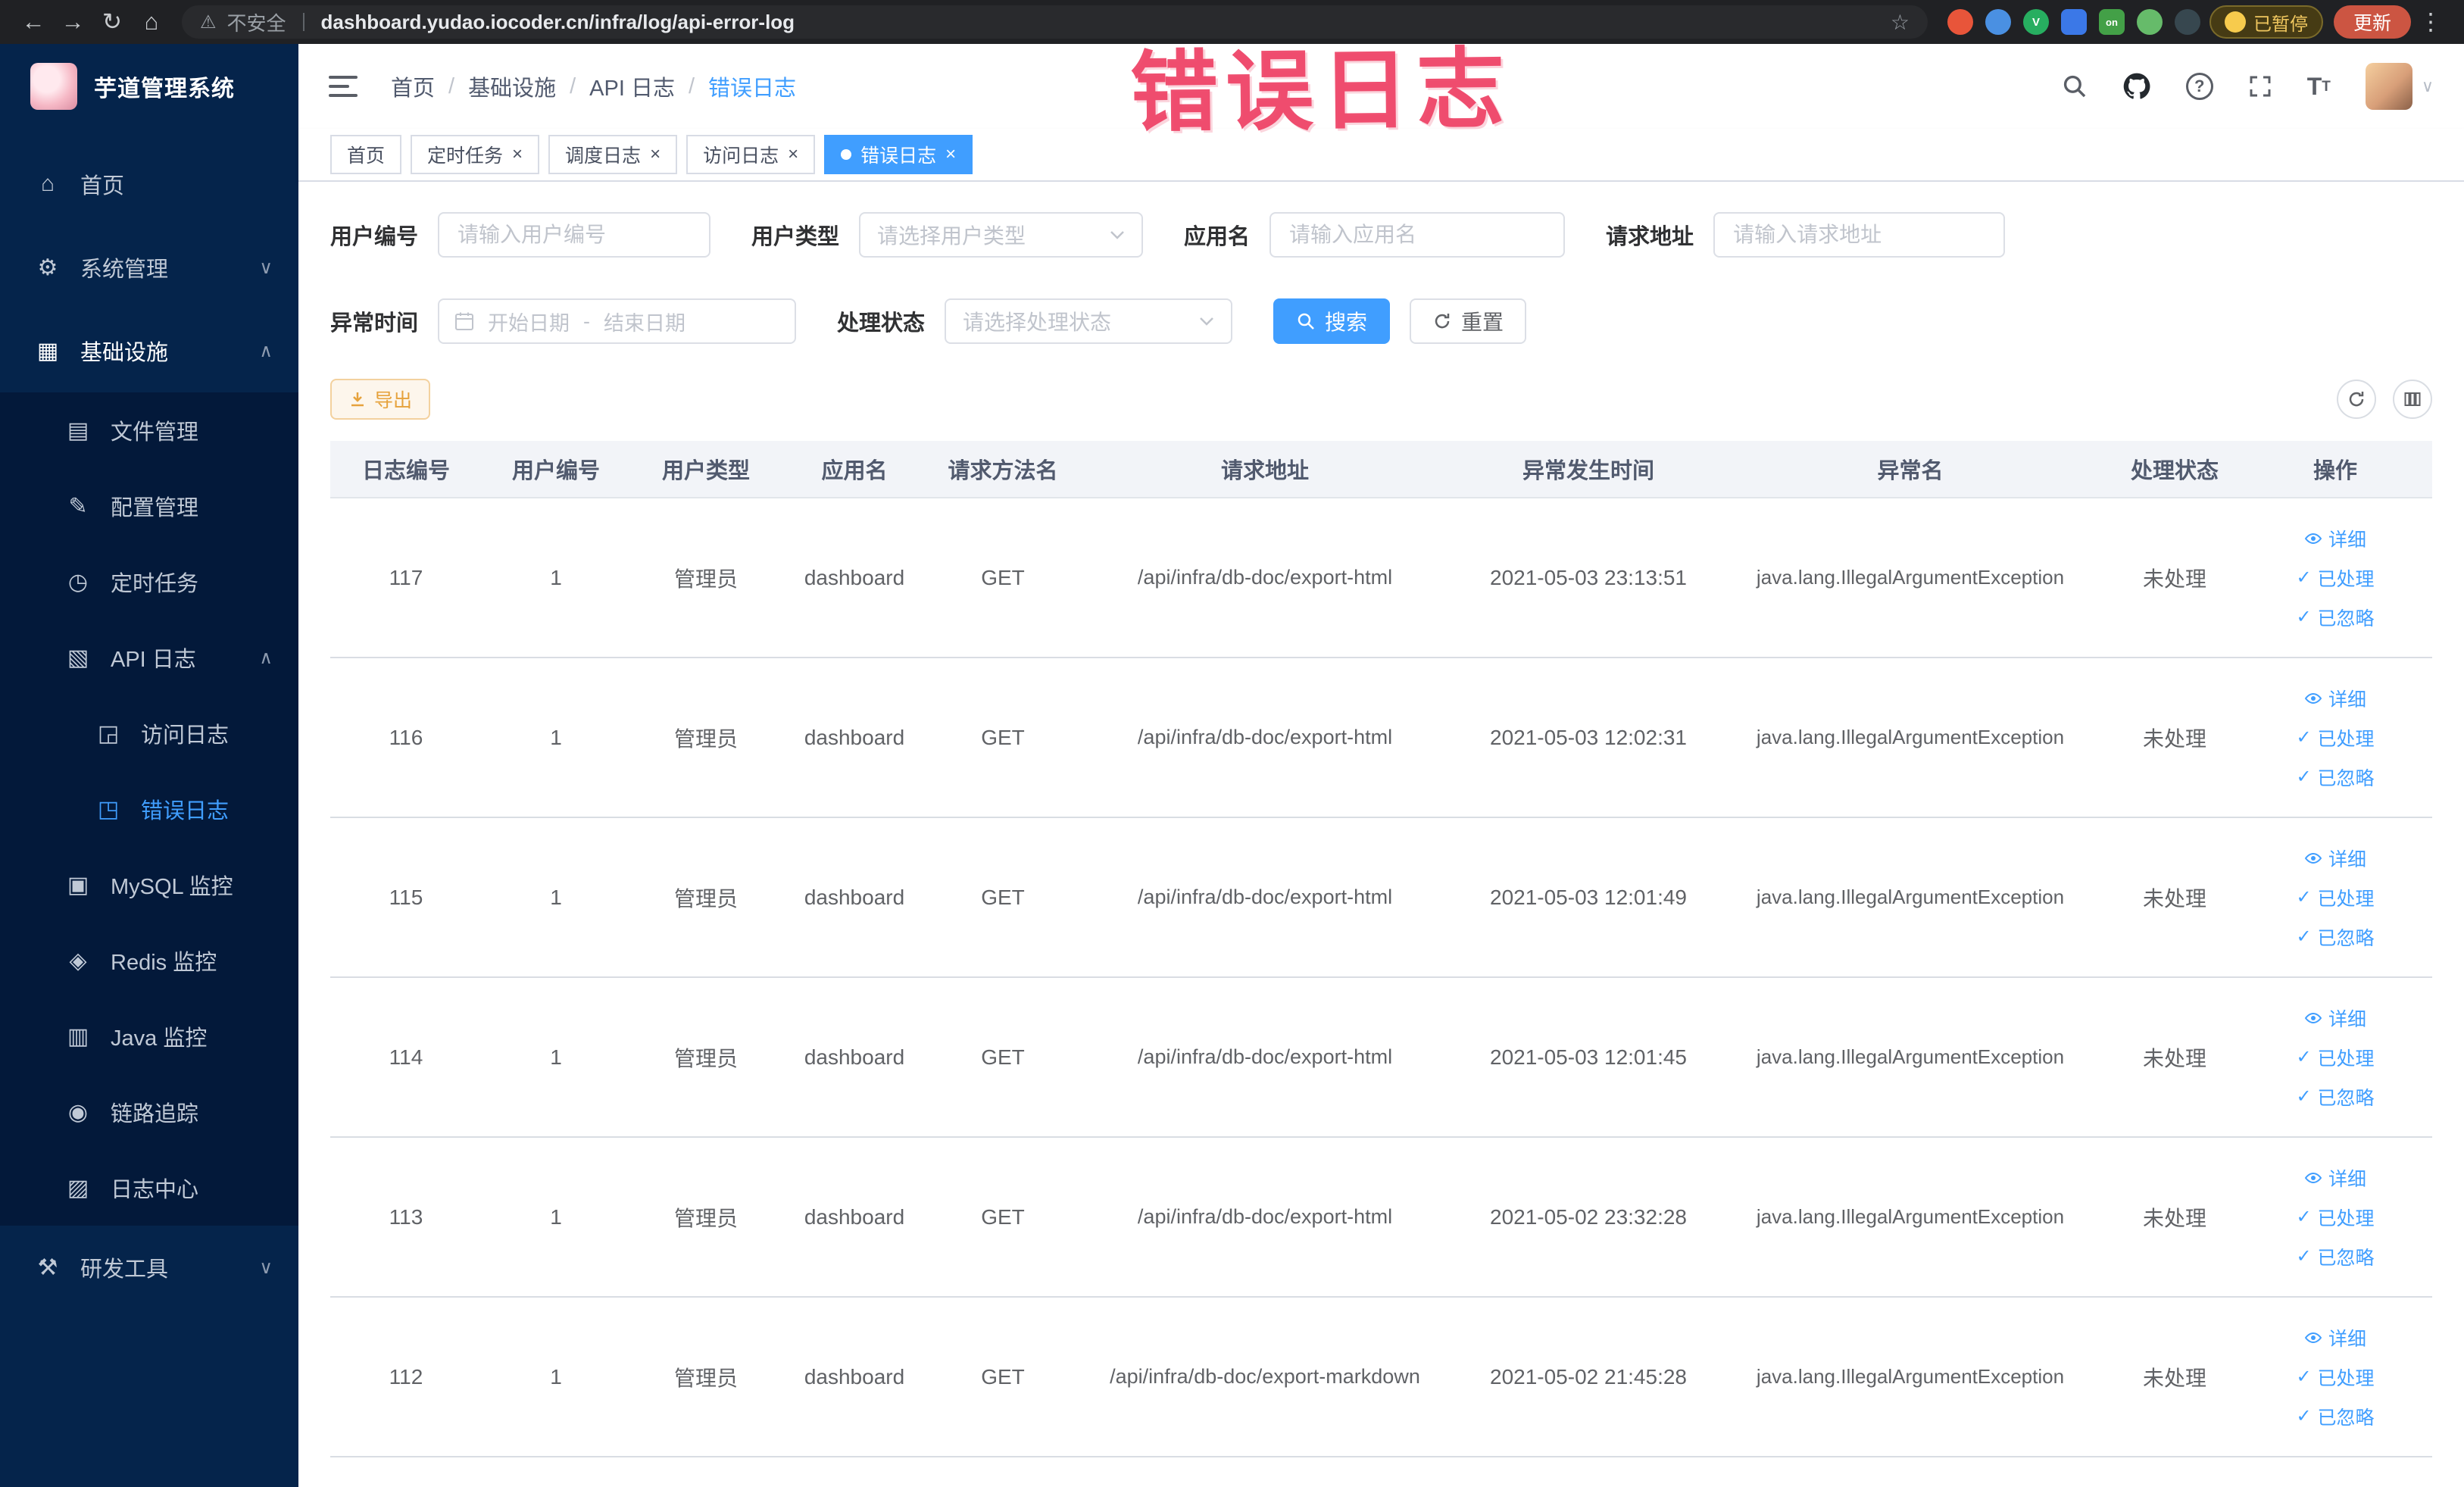 The image size is (2464, 1487). What do you see at coordinates (149, 733) in the screenshot?
I see `sidebar-item-access-log: ◲ 访问日志` at bounding box center [149, 733].